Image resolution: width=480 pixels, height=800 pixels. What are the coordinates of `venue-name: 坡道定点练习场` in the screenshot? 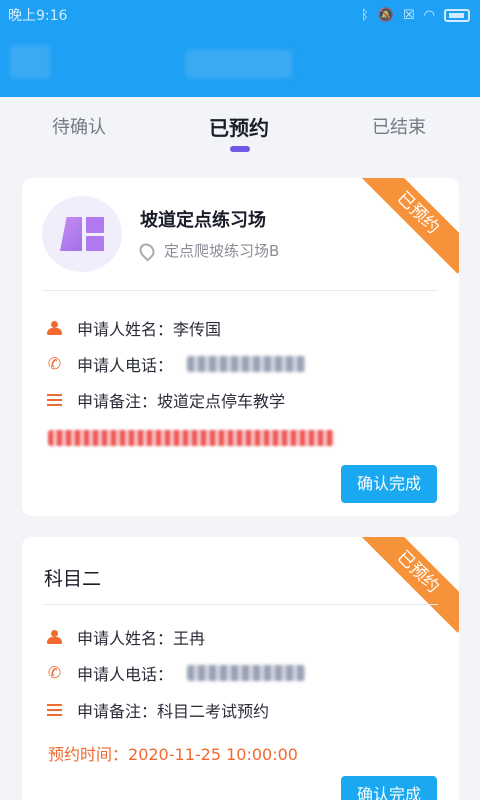 It's located at (203, 220).